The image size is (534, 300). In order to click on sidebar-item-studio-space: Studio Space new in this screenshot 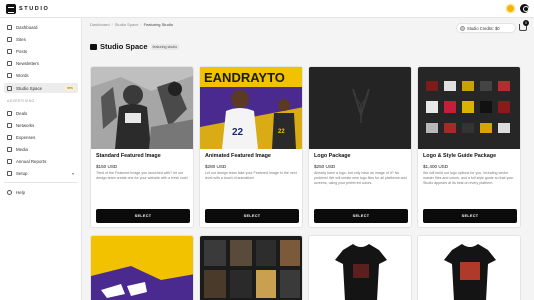, I will do `click(41, 88)`.